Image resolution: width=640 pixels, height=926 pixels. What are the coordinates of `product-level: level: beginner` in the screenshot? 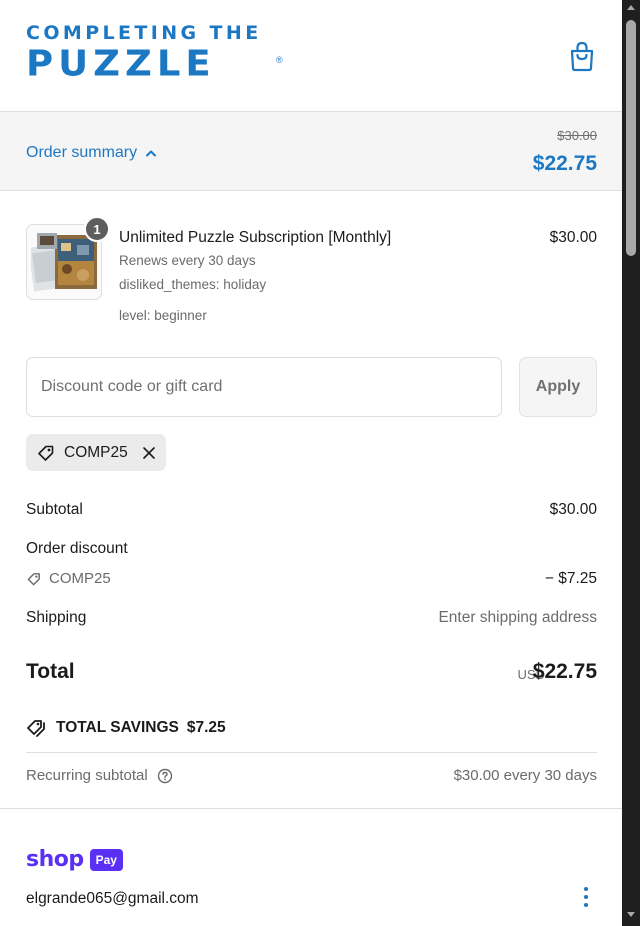 It's located at (163, 315).